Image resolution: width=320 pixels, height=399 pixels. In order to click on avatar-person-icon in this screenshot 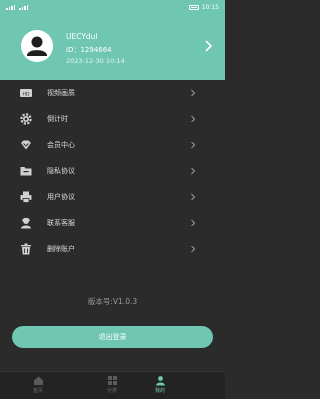, I will do `click(37, 46)`.